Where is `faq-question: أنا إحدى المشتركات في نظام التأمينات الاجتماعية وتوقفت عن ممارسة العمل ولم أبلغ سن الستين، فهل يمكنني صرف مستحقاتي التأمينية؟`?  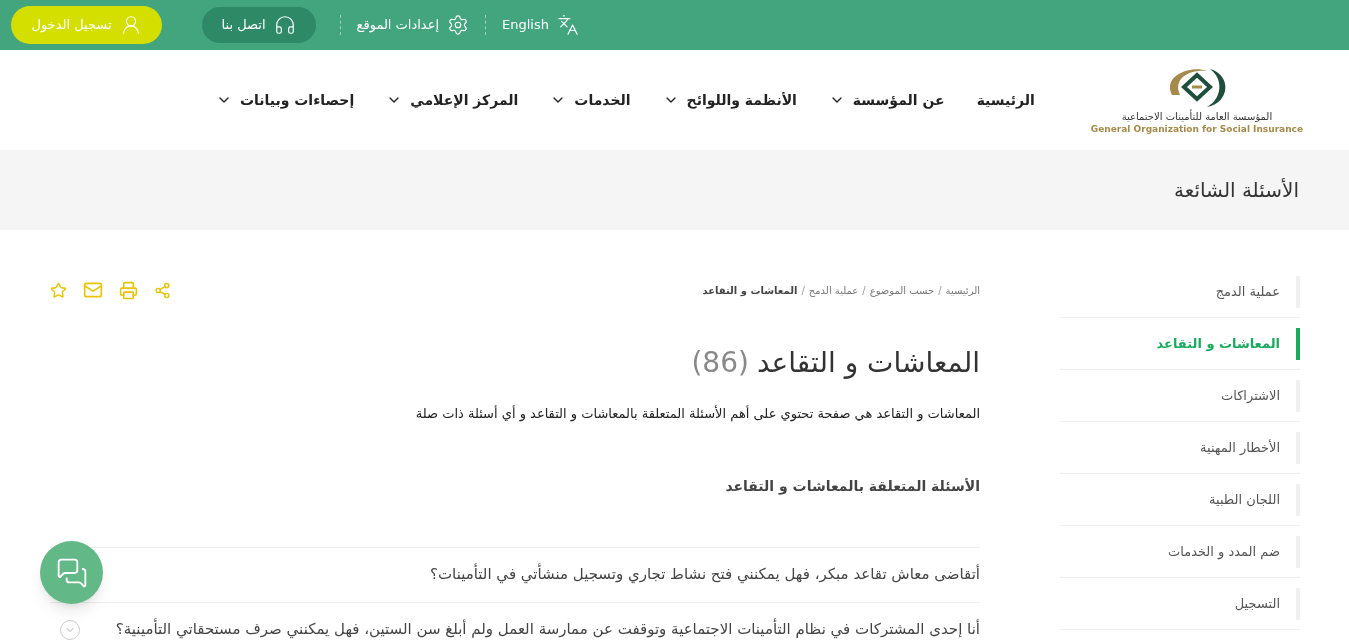
faq-question: أنا إحدى المشتركات في نظام التأمينات الاجتماعية وتوقفت عن ممارسة العمل ولم أبلغ سن الستين، فهل يمكنني صرف مستحقاتي التأمينية؟ is located at coordinates (547, 629).